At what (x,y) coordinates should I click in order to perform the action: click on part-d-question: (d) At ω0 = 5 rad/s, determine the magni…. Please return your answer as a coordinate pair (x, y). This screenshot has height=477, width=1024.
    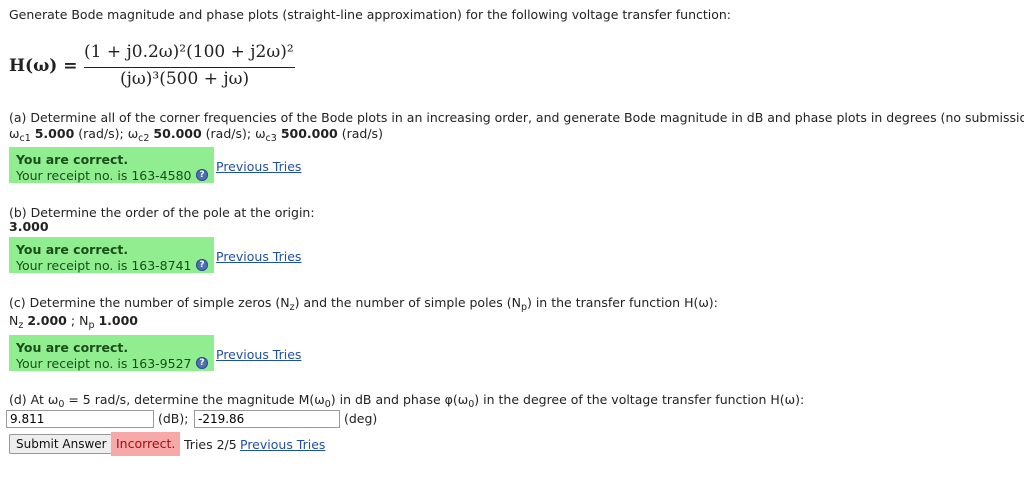
    Looking at the image, I should click on (407, 401).